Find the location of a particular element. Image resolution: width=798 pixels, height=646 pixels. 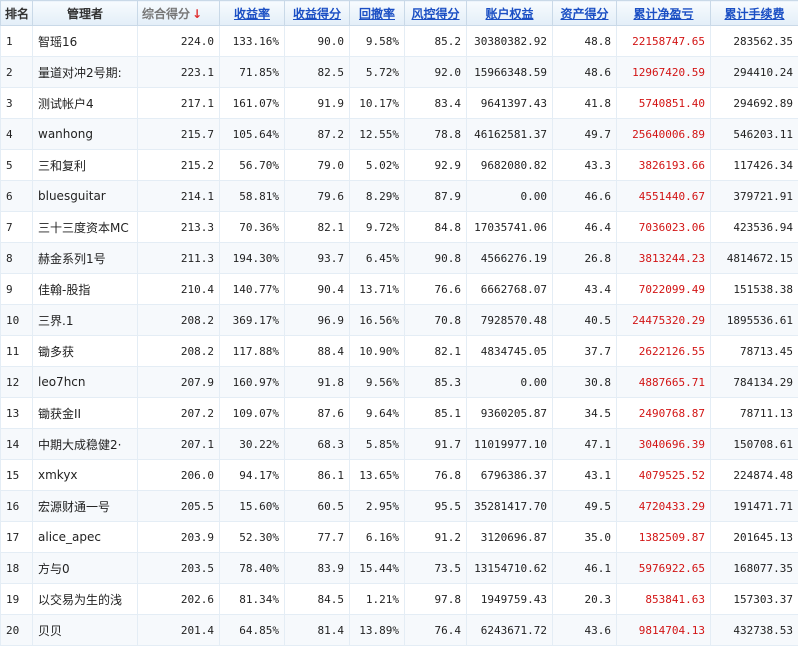

header-equity: 账户权益 is located at coordinates (510, 13).